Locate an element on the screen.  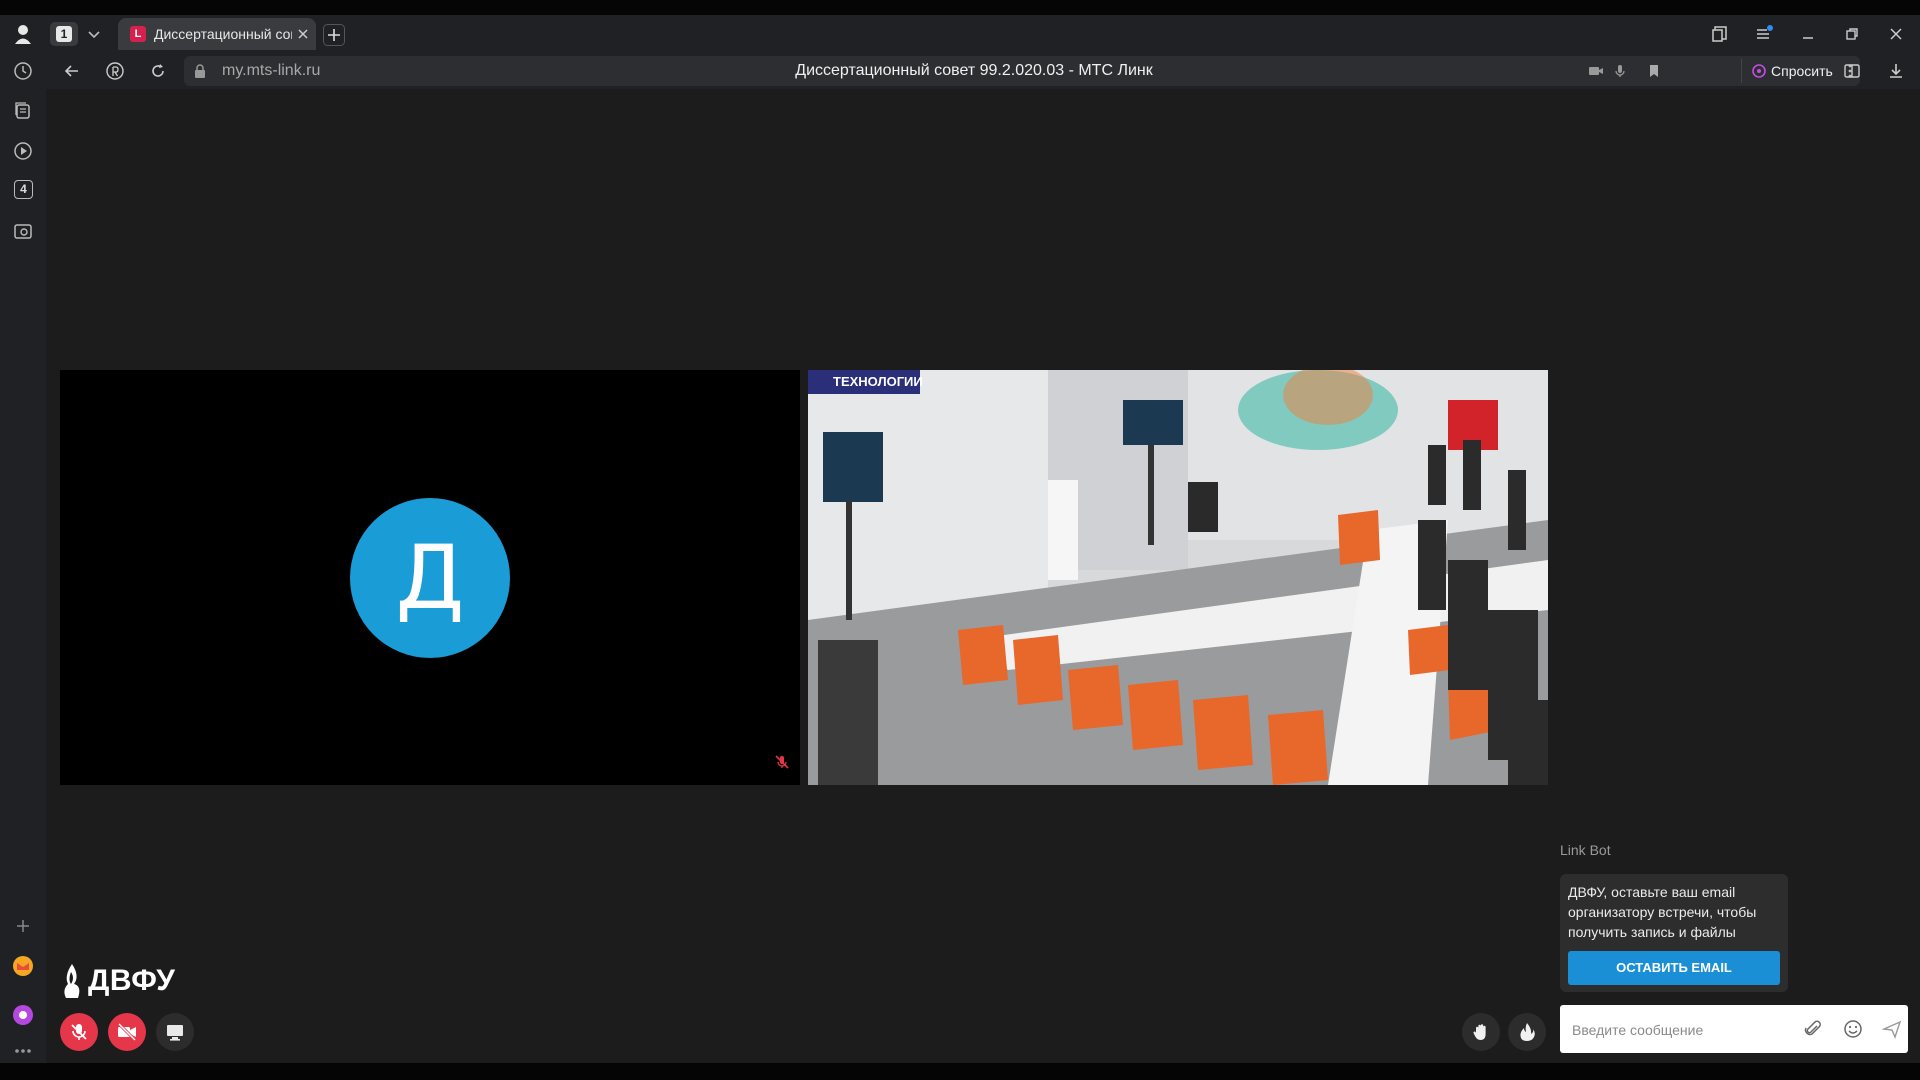
mts-link-favicon-icon: L is located at coordinates (138, 34).